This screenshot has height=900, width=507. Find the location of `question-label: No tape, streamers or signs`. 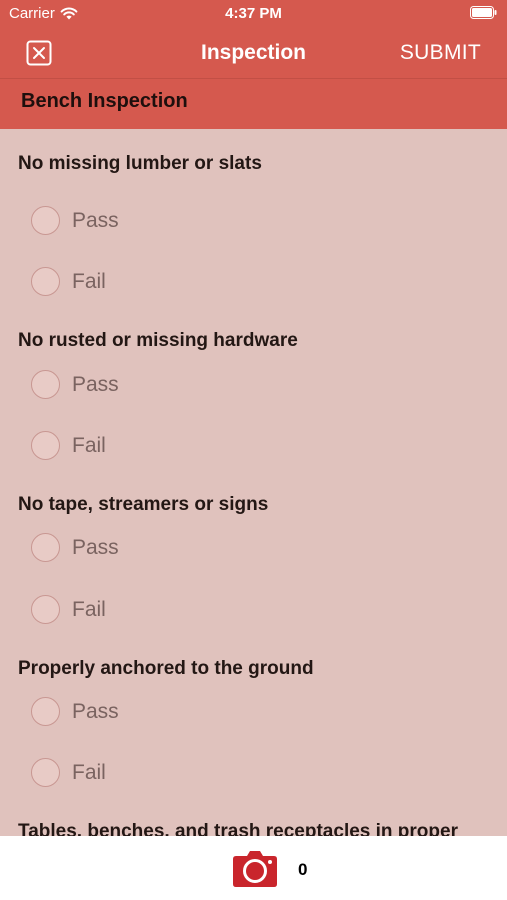

question-label: No tape, streamers or signs is located at coordinates (143, 504).